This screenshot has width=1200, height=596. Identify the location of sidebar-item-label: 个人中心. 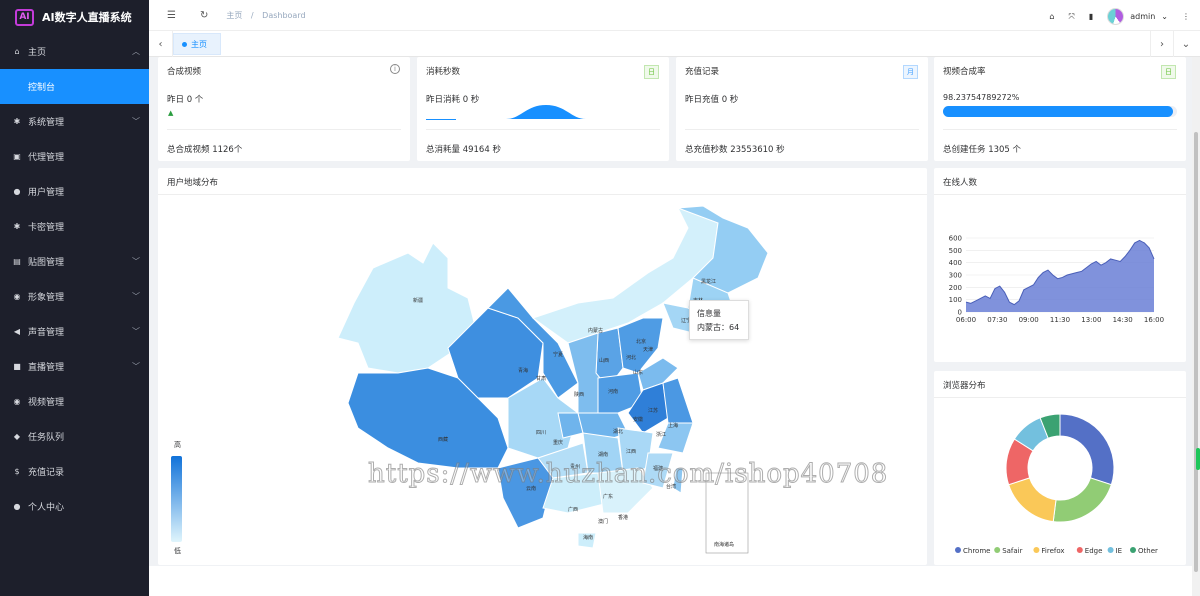
(46, 508).